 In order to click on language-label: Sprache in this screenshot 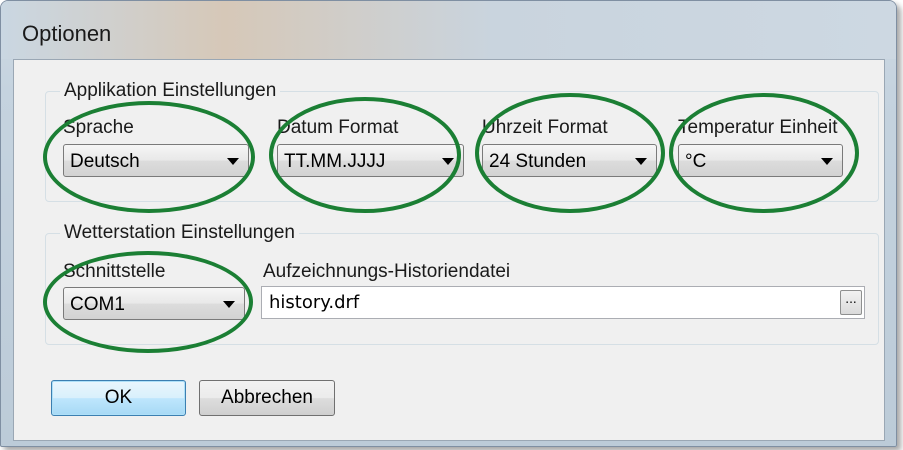, I will do `click(98, 127)`.